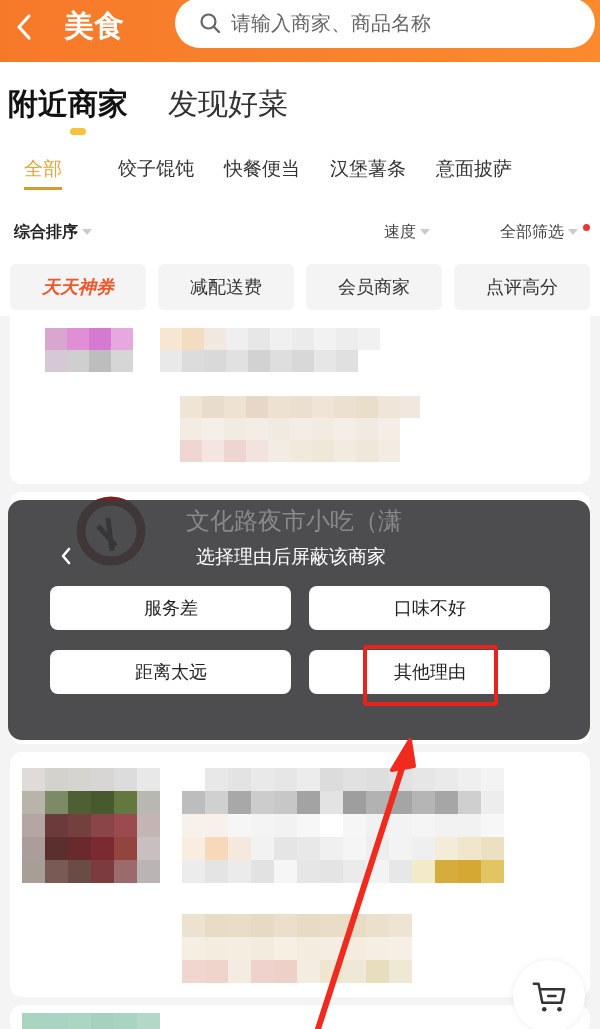 The image size is (600, 1029). What do you see at coordinates (474, 173) in the screenshot?
I see `category-tab: 意面披萨` at bounding box center [474, 173].